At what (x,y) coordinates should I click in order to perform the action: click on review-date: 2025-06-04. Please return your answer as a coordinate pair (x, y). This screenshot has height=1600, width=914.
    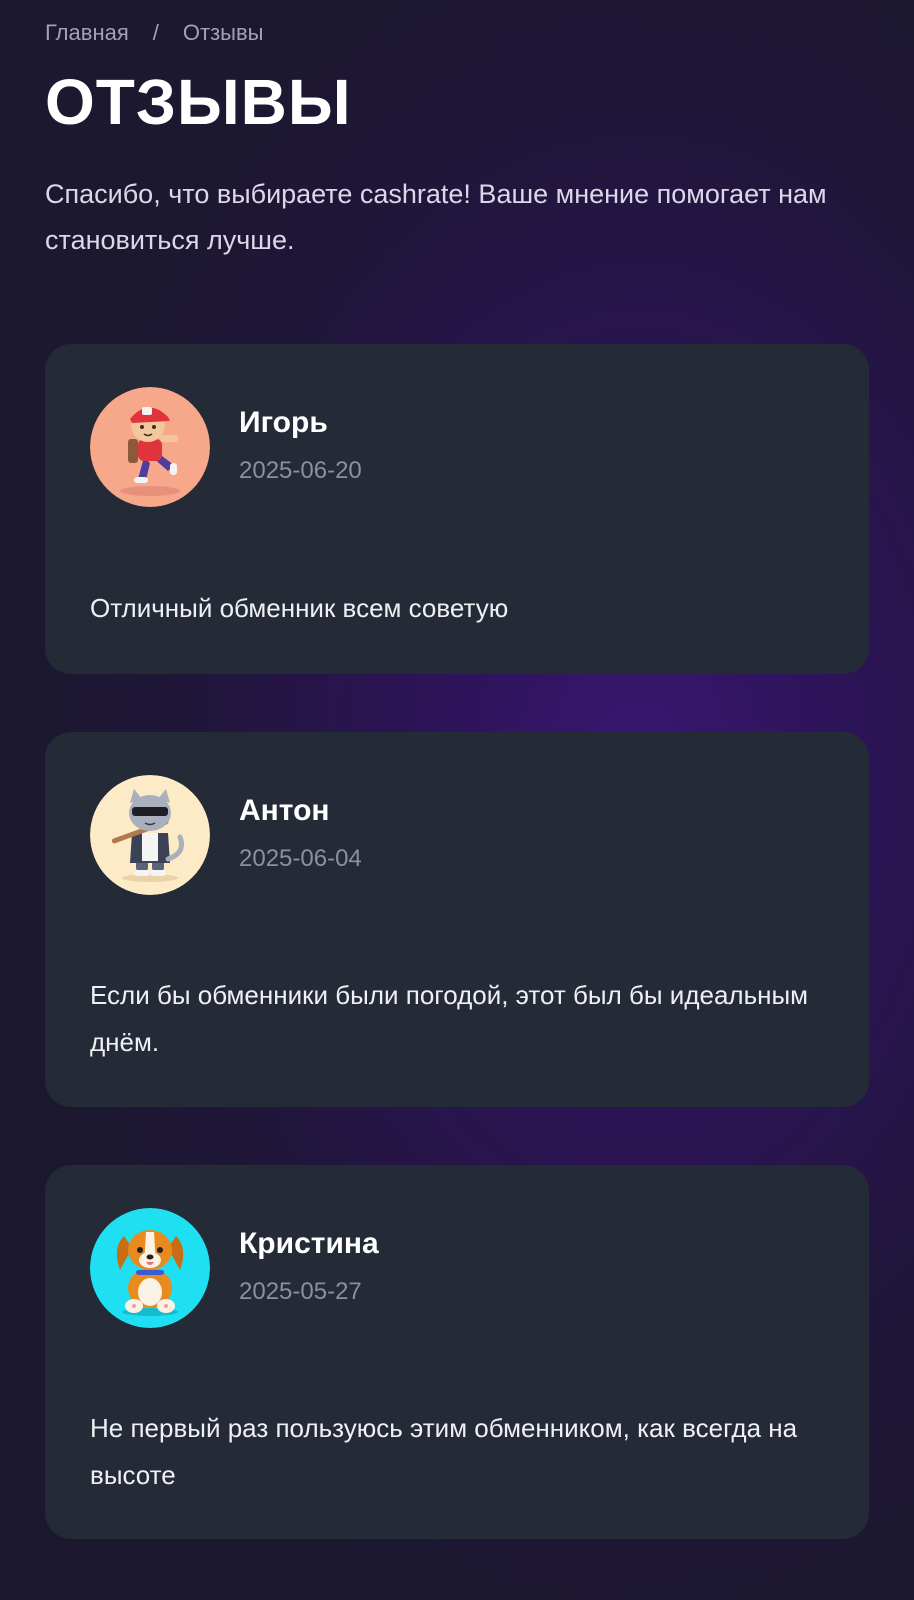
    Looking at the image, I should click on (300, 858).